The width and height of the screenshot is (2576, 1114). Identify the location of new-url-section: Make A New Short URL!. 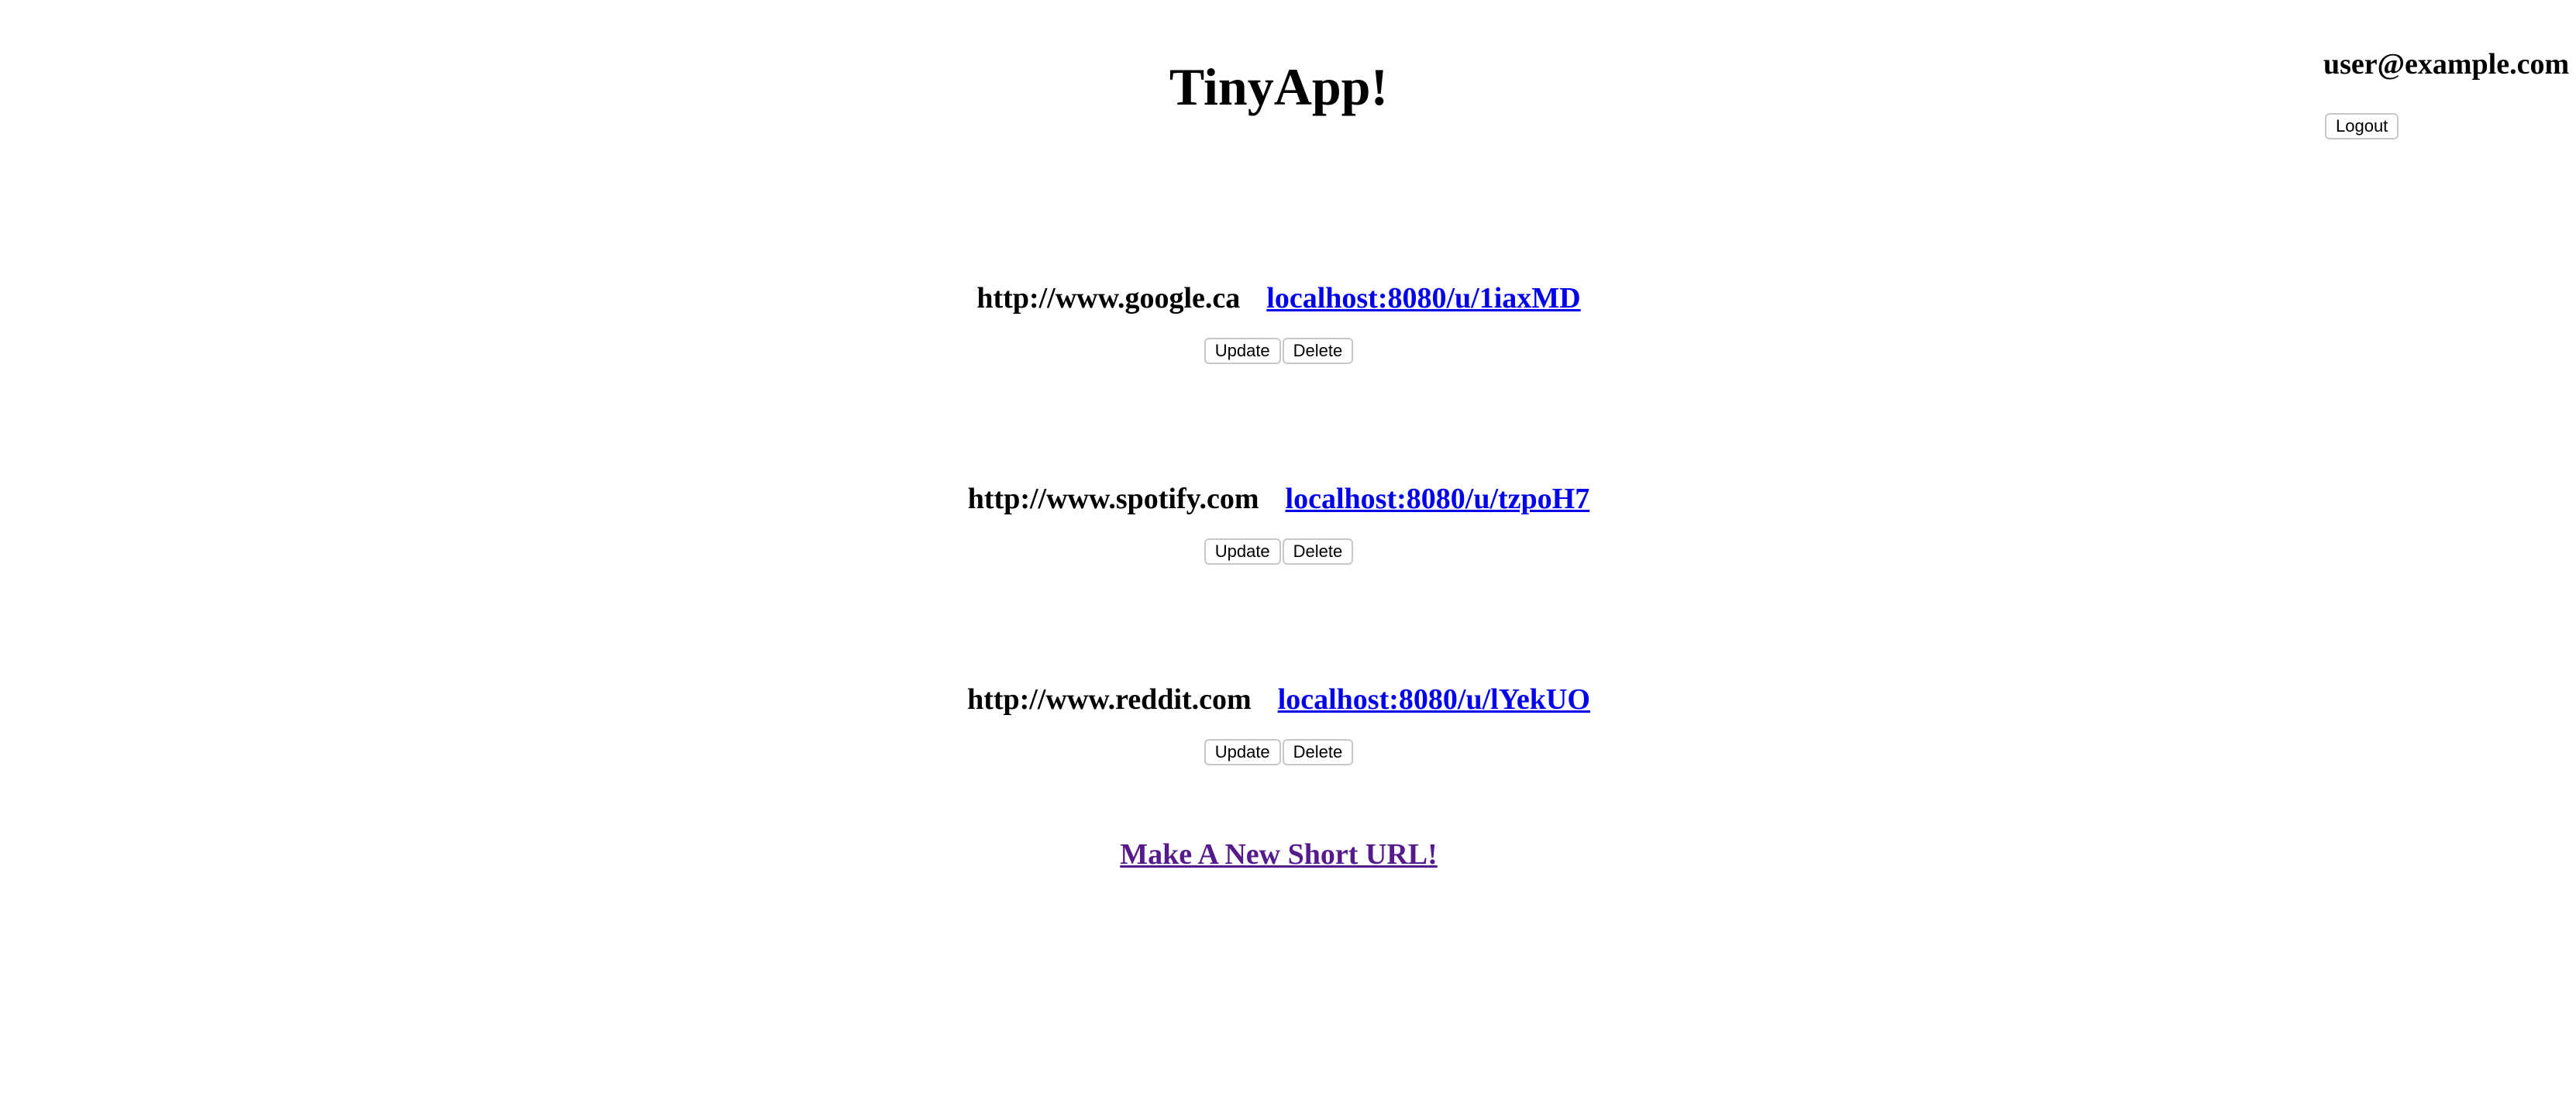
(1278, 854).